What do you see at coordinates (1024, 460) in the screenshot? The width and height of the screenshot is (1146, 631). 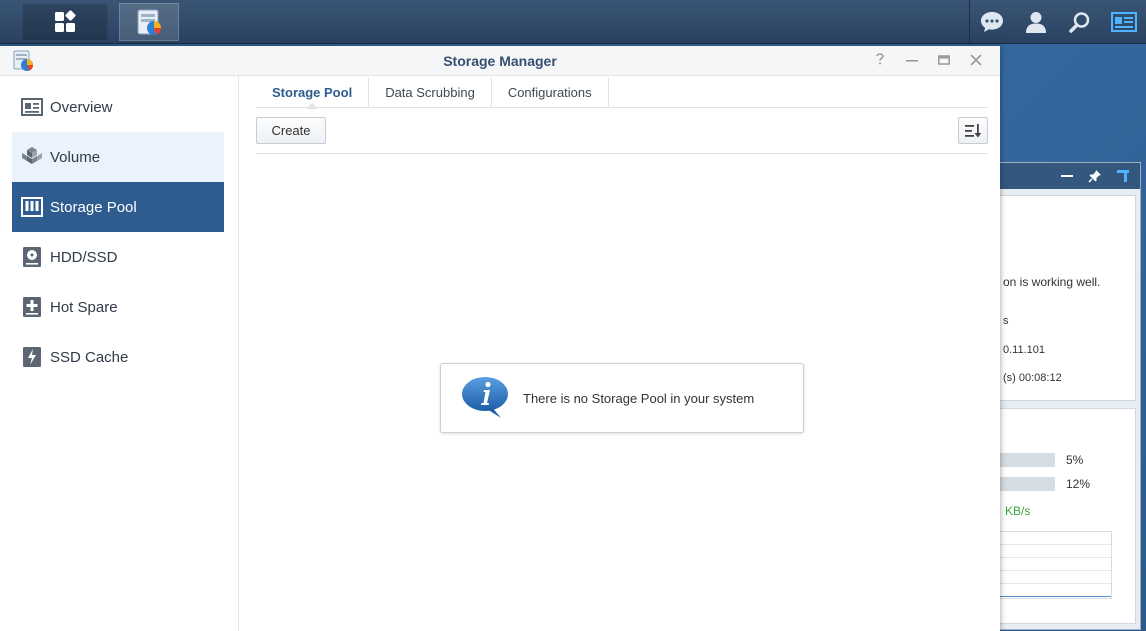 I see `cpu-bar` at bounding box center [1024, 460].